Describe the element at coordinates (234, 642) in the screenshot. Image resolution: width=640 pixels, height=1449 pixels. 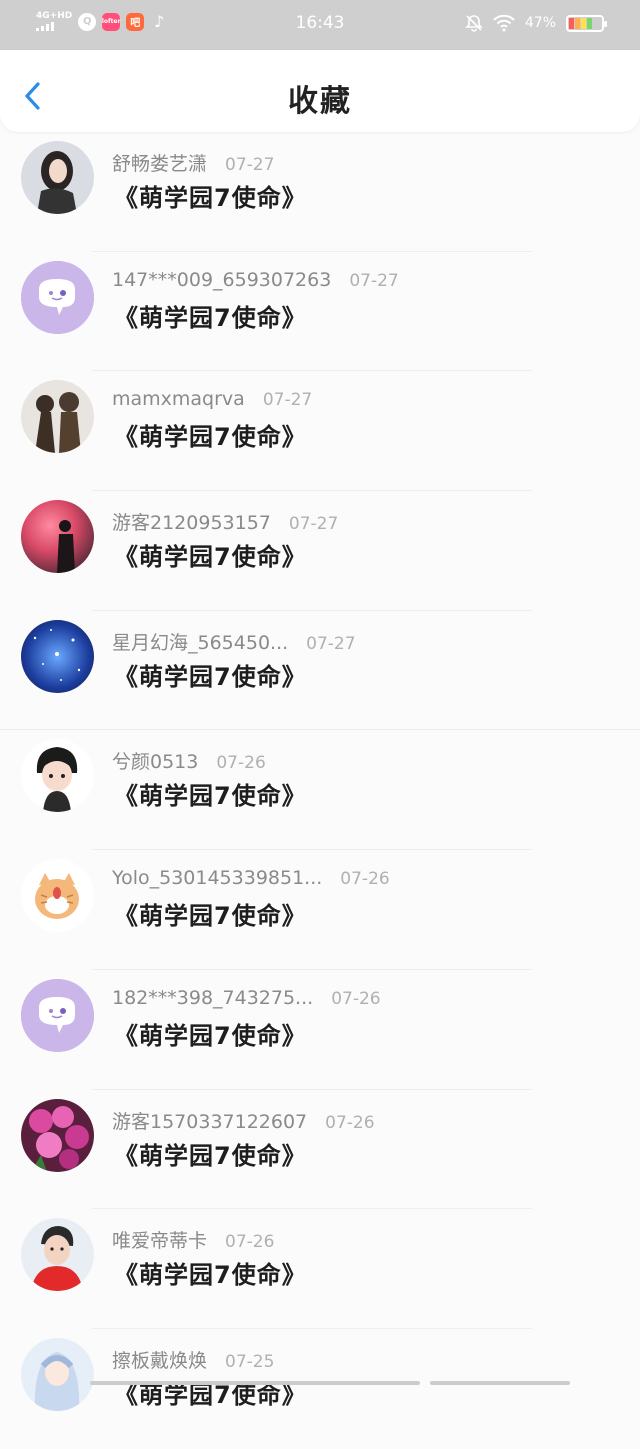
I see `username: 星月幻海_565450... 07-27` at that location.